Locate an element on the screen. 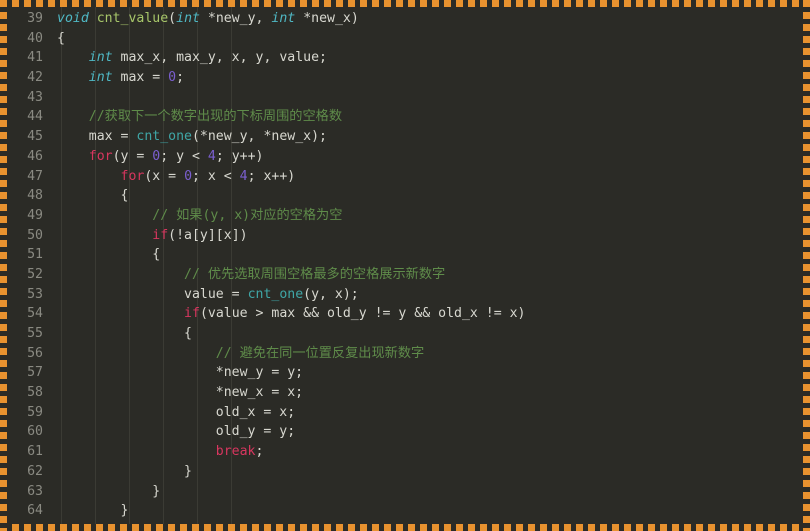 This screenshot has width=810, height=531. line-content: //获取下一个数字出现的下标周围的空格数 is located at coordinates (192, 117).